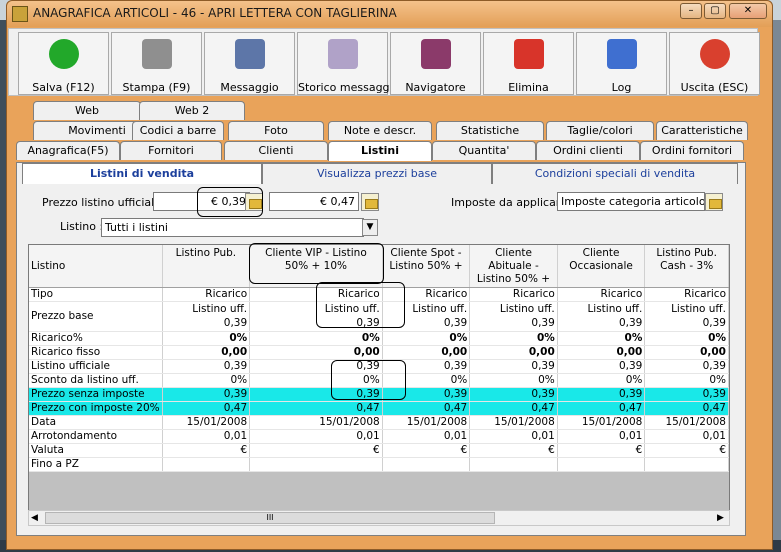  What do you see at coordinates (702, 130) in the screenshot?
I see `tab-caratteristiche: Caratteristiche` at bounding box center [702, 130].